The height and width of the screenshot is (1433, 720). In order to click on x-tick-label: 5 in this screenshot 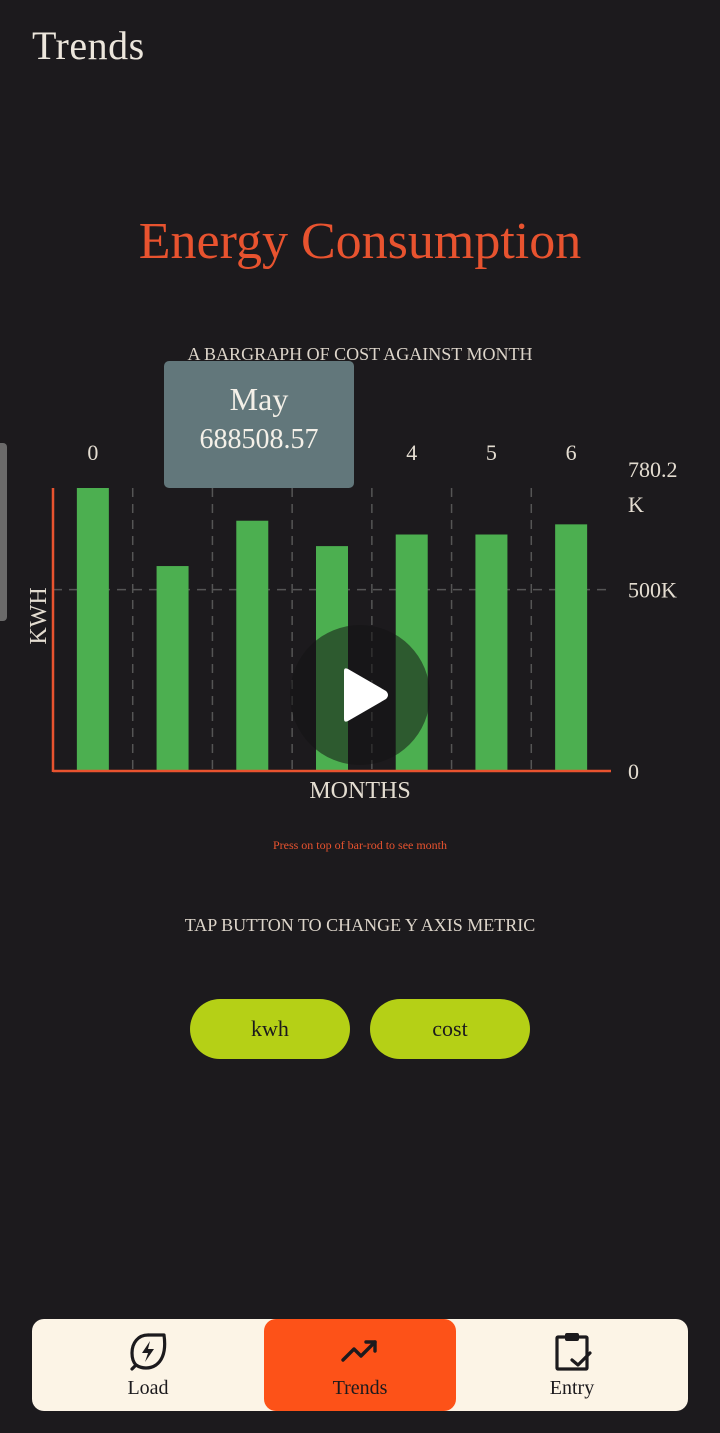, I will do `click(491, 452)`.